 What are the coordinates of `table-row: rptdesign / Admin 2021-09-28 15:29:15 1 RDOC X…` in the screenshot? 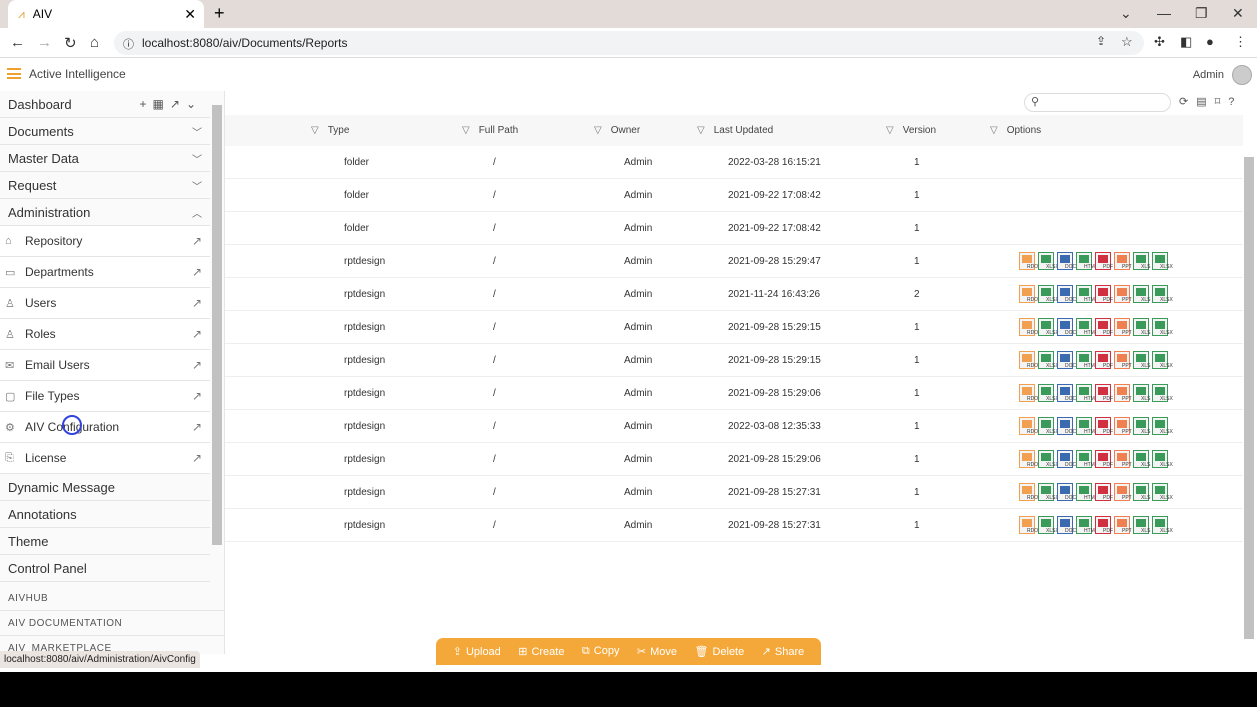 It's located at (734, 327).